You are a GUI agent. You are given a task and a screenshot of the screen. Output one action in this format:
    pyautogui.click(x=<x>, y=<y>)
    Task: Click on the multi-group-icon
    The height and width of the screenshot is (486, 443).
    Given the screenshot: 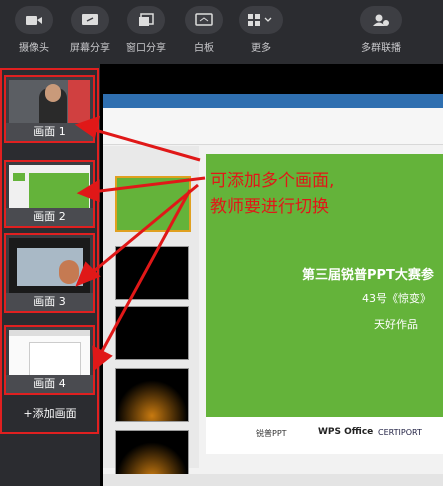 What is the action you would take?
    pyautogui.click(x=381, y=20)
    